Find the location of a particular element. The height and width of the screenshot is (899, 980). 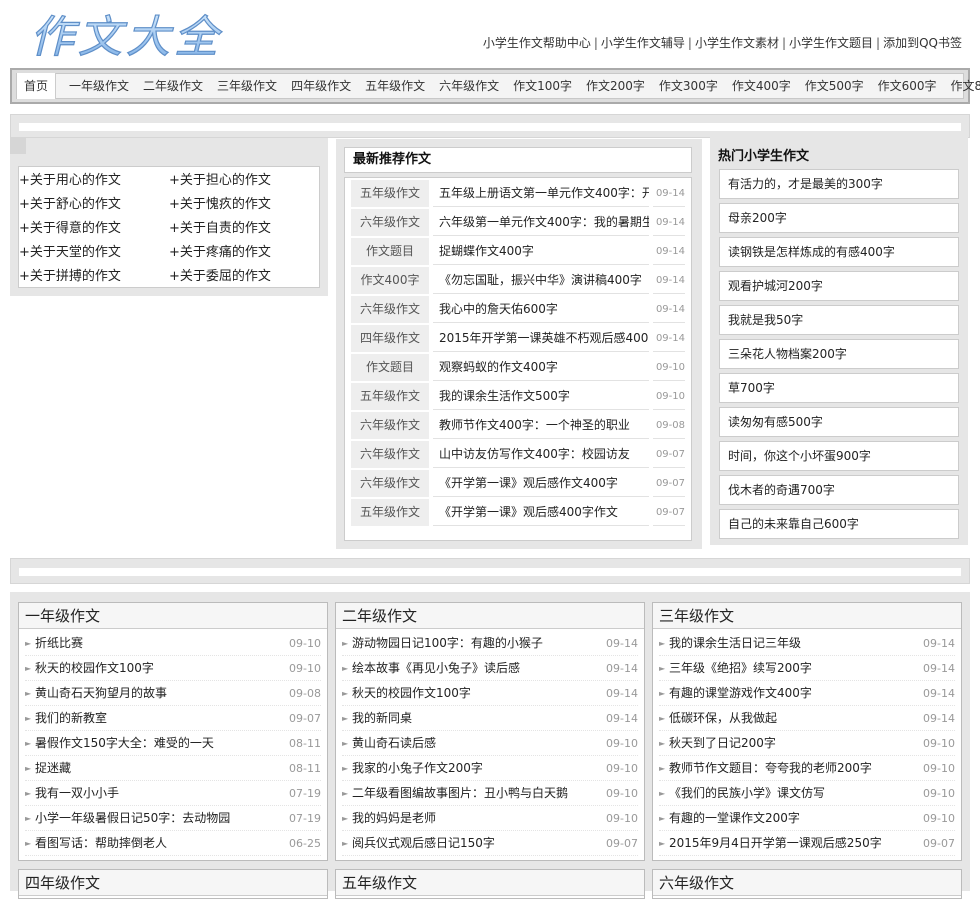

article-link: 《我们的民族小学》课文仿写 is located at coordinates (794, 793).